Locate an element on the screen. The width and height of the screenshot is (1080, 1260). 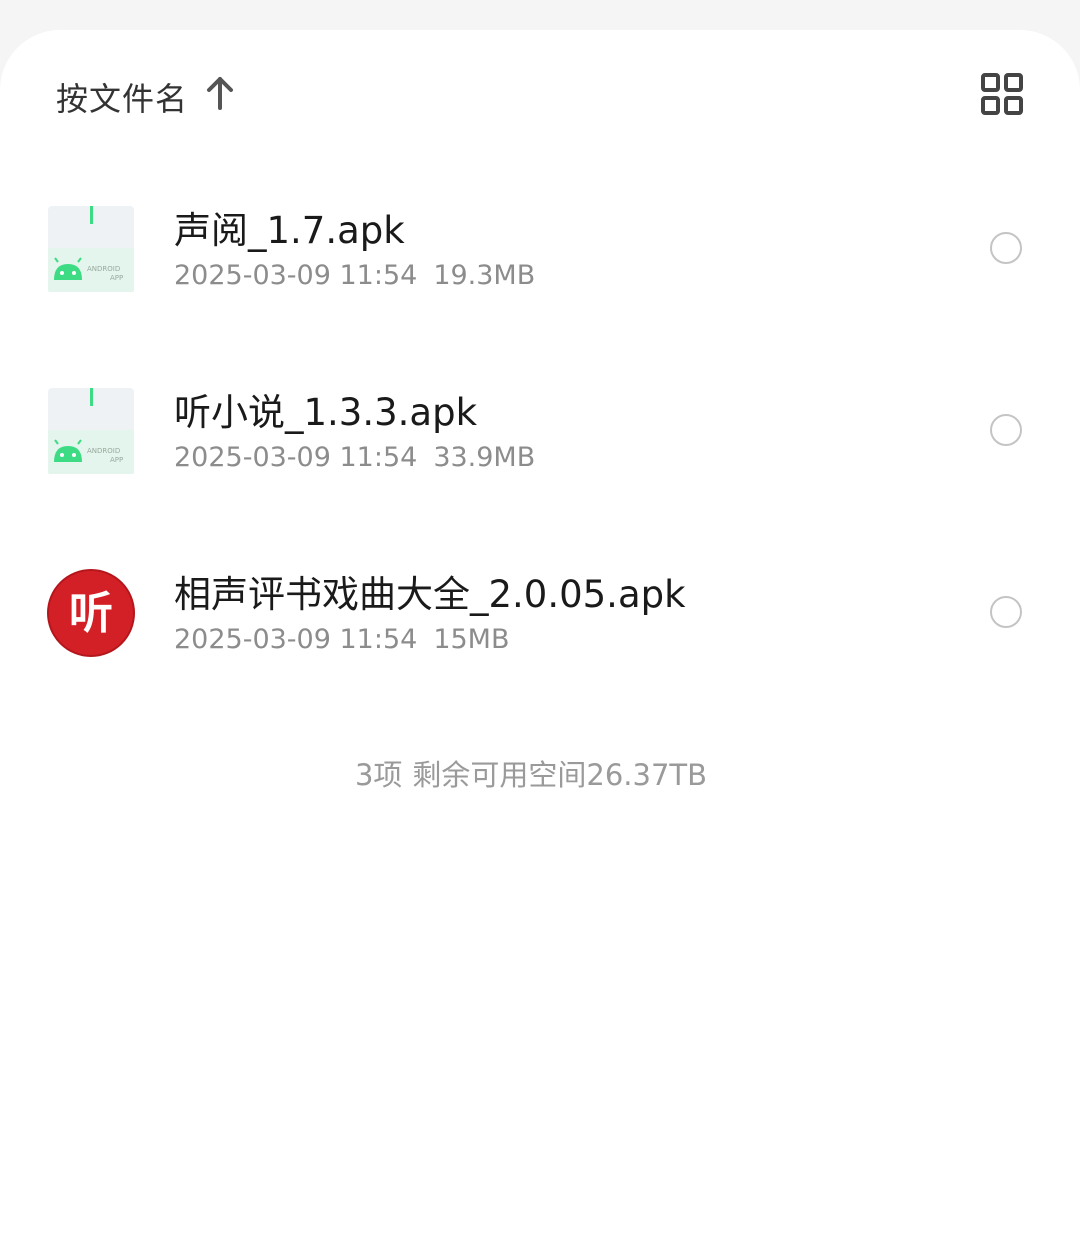
app-logo-icon: 听 is located at coordinates (91, 613).